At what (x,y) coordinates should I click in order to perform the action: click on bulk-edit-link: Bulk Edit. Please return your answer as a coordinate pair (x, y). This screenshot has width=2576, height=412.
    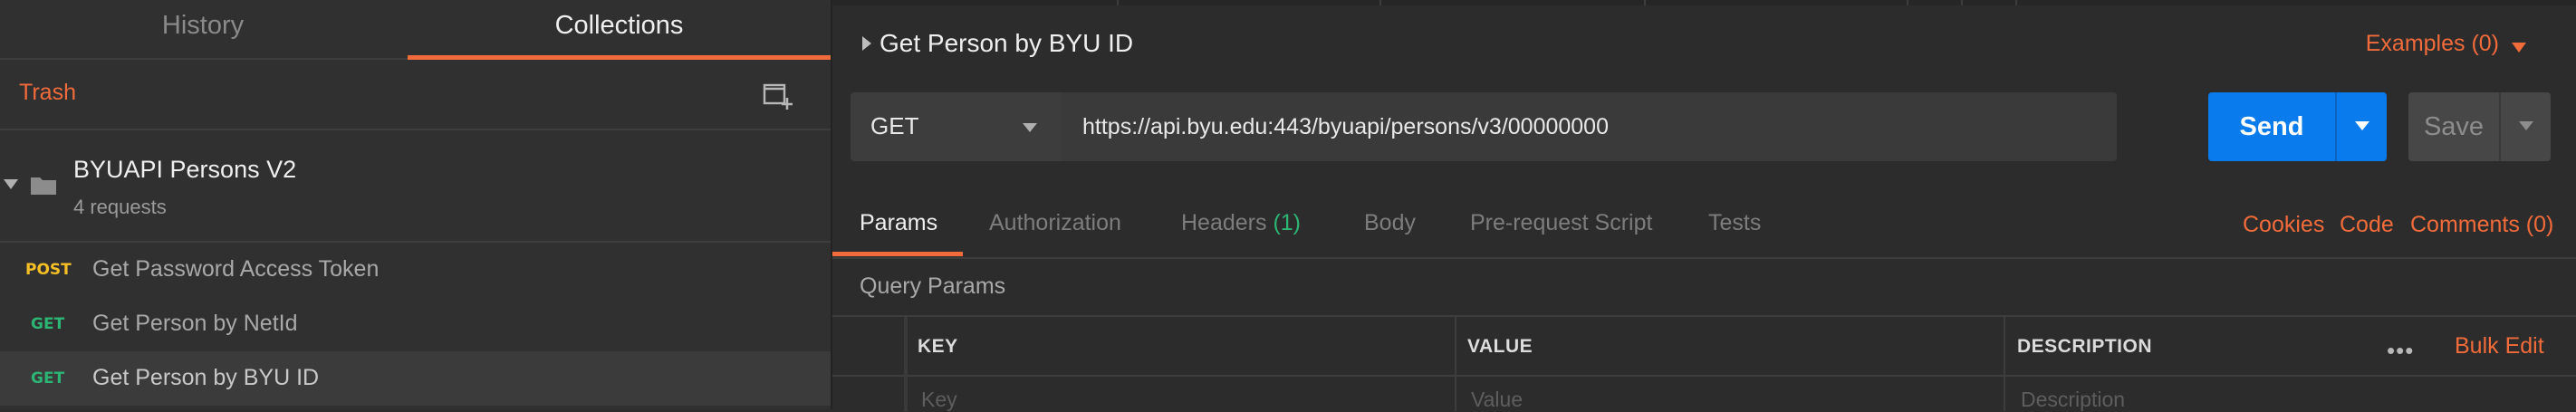
    Looking at the image, I should click on (2499, 346).